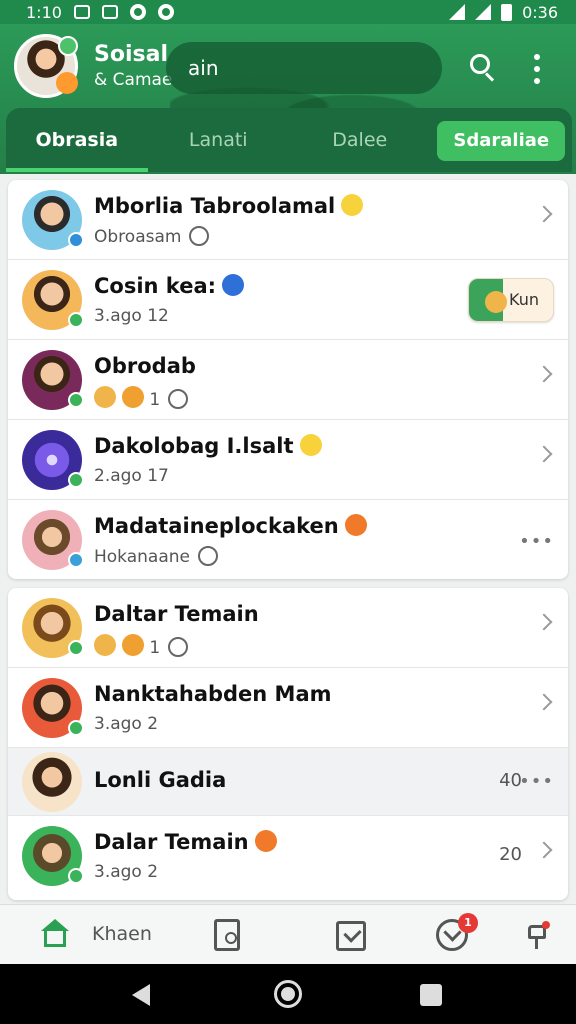 This screenshot has width=576, height=1024. What do you see at coordinates (131, 316) in the screenshot?
I see `message-preview: 3.ago 12` at bounding box center [131, 316].